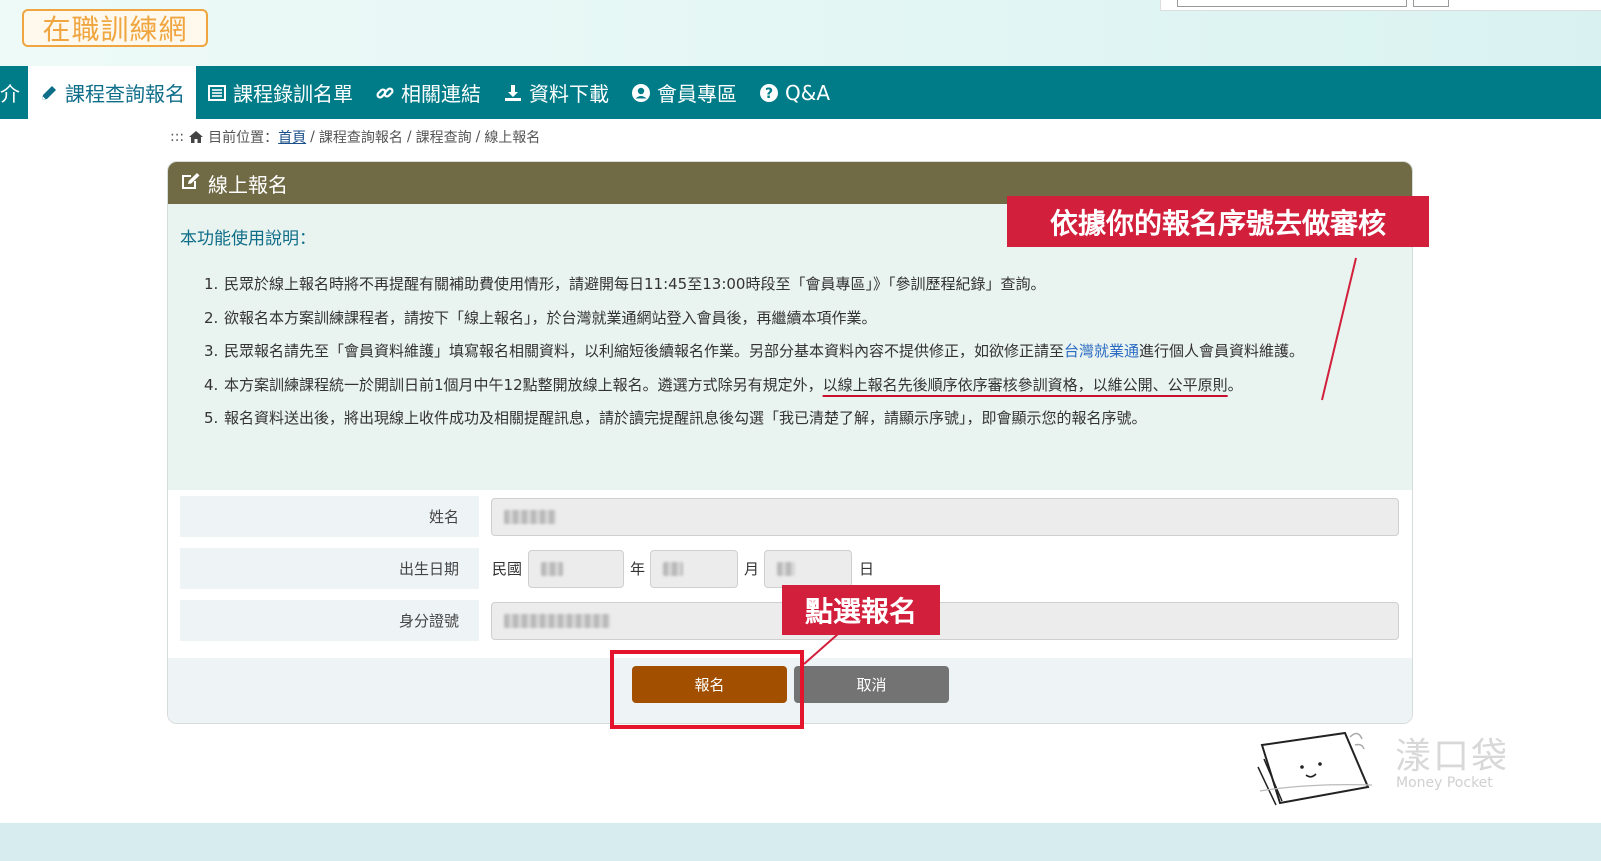  I want to click on review-note-callout: 依據你的報名序號去做審核, so click(1218, 221).